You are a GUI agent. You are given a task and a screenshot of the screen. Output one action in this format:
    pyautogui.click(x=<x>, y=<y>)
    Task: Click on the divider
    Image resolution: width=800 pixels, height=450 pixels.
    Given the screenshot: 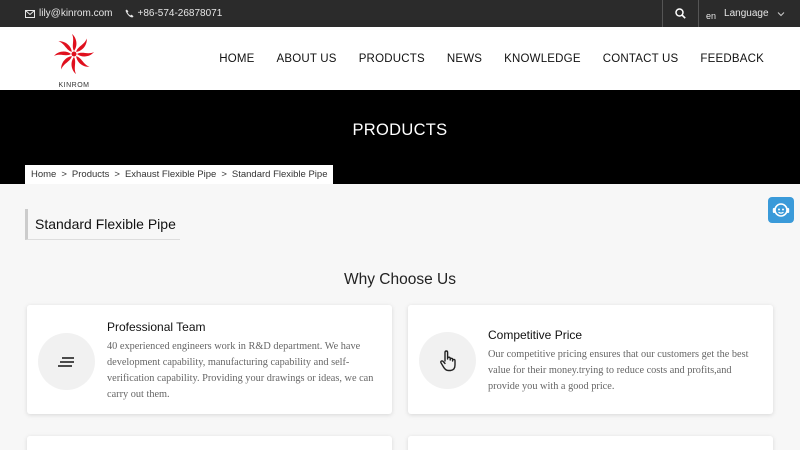 What is the action you would take?
    pyautogui.click(x=698, y=13)
    